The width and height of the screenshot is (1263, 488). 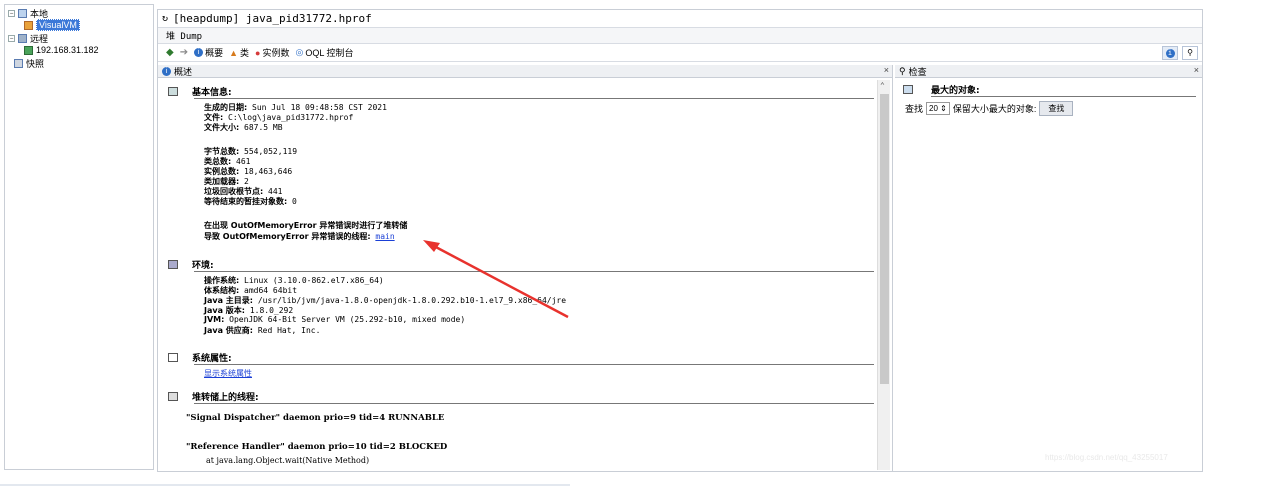 I want to click on subtab-heap-dump: 堆 Dump, so click(x=680, y=36).